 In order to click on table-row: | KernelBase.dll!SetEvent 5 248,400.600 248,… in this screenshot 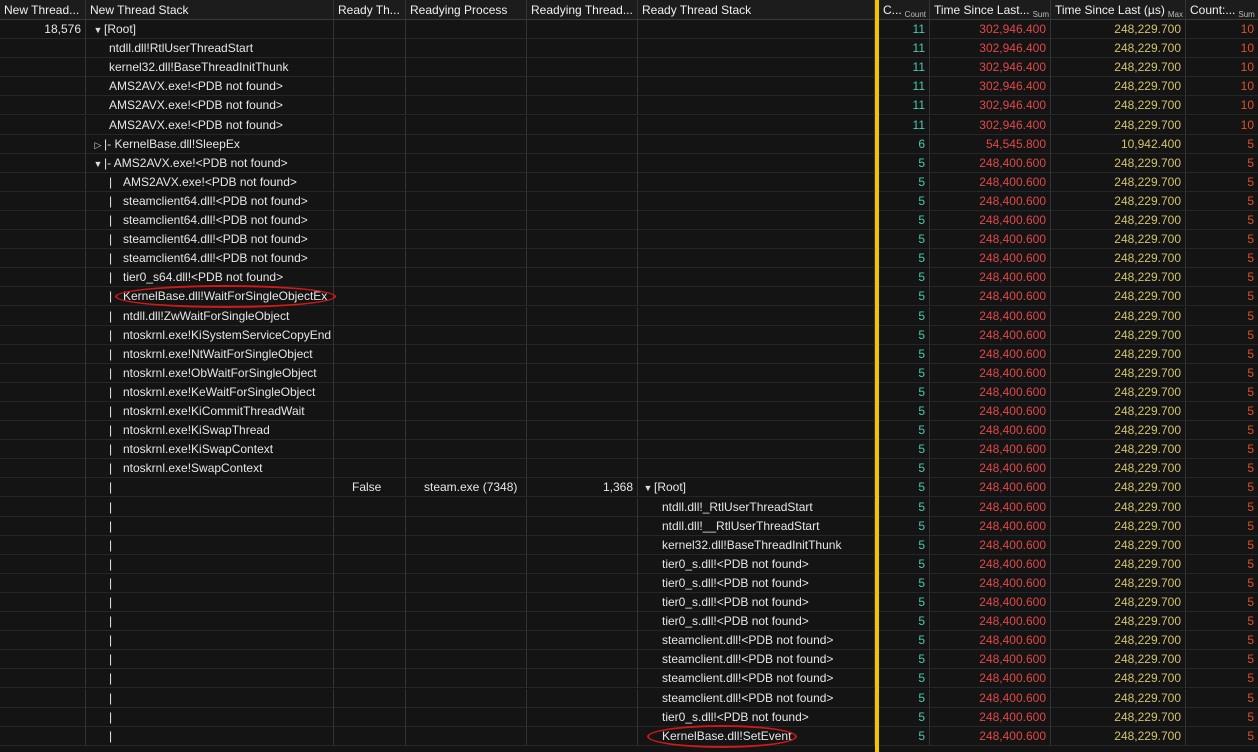, I will do `click(629, 736)`.